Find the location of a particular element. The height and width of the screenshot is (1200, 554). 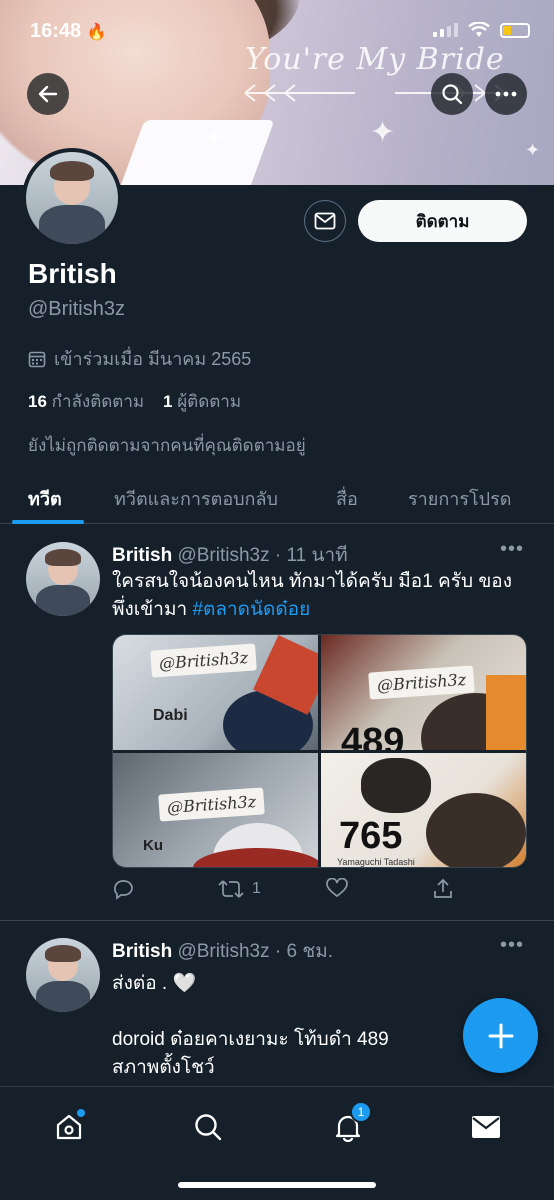

message-button is located at coordinates (325, 221).